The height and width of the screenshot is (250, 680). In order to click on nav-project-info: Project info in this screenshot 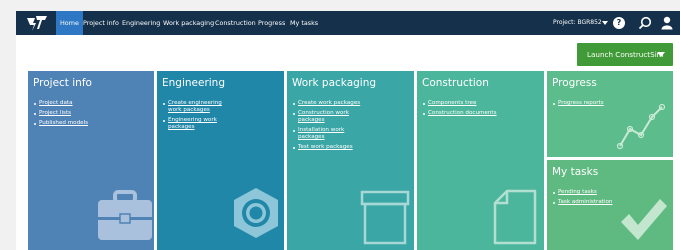, I will do `click(101, 23)`.